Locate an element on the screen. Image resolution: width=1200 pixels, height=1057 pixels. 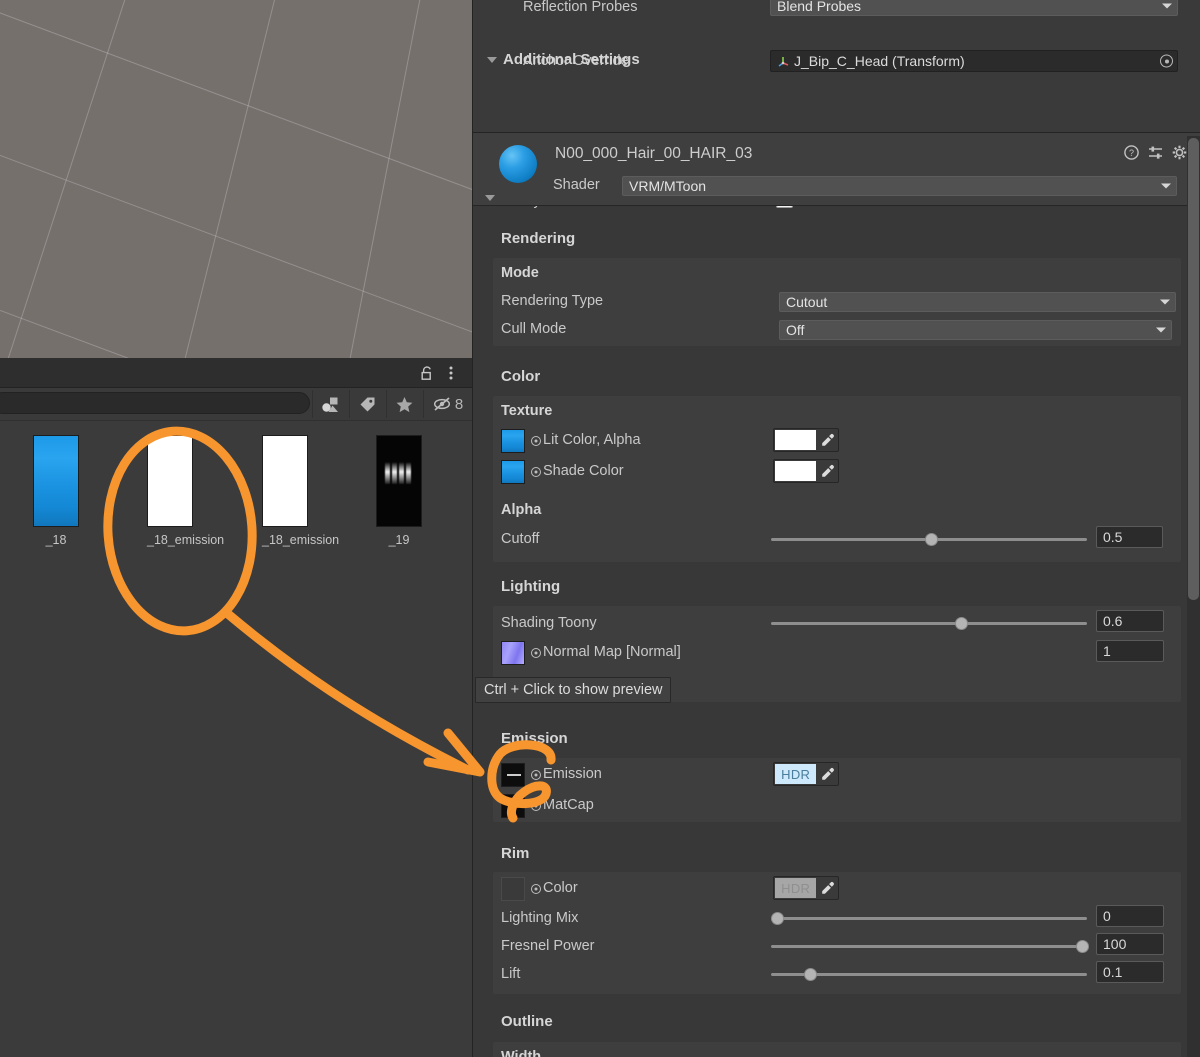
help-icon: ? is located at coordinates (1131, 155).